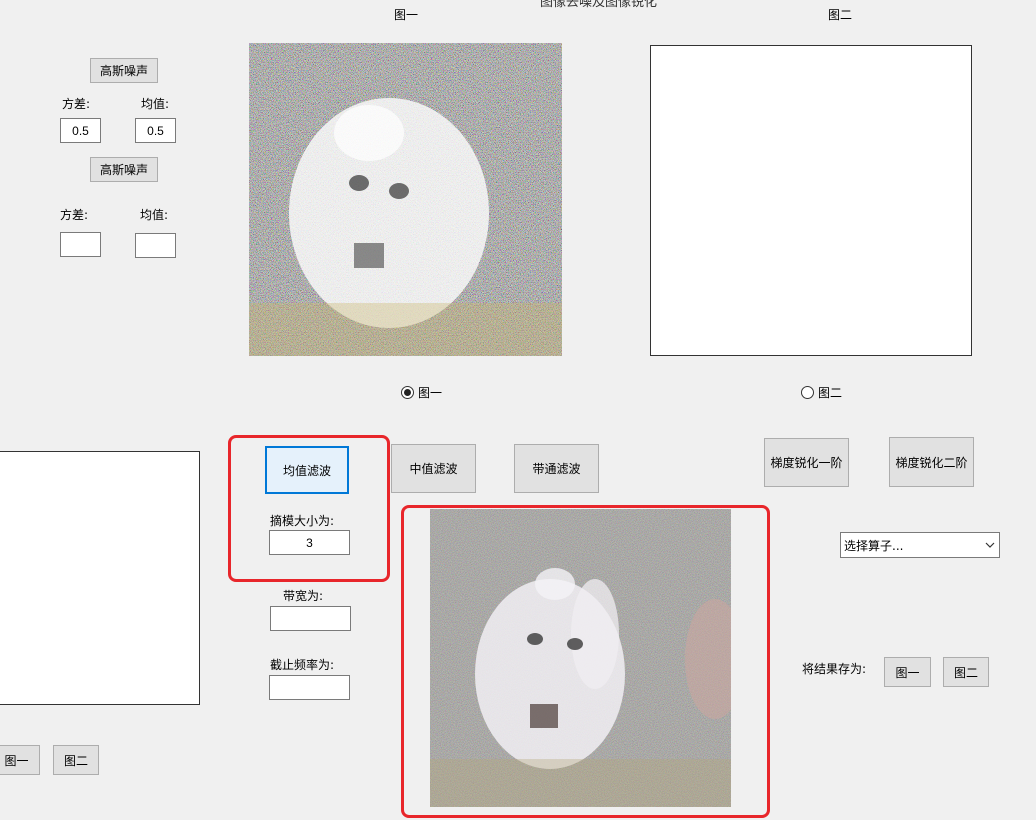  What do you see at coordinates (155, 104) in the screenshot?
I see `mean-label-1: 均值:` at bounding box center [155, 104].